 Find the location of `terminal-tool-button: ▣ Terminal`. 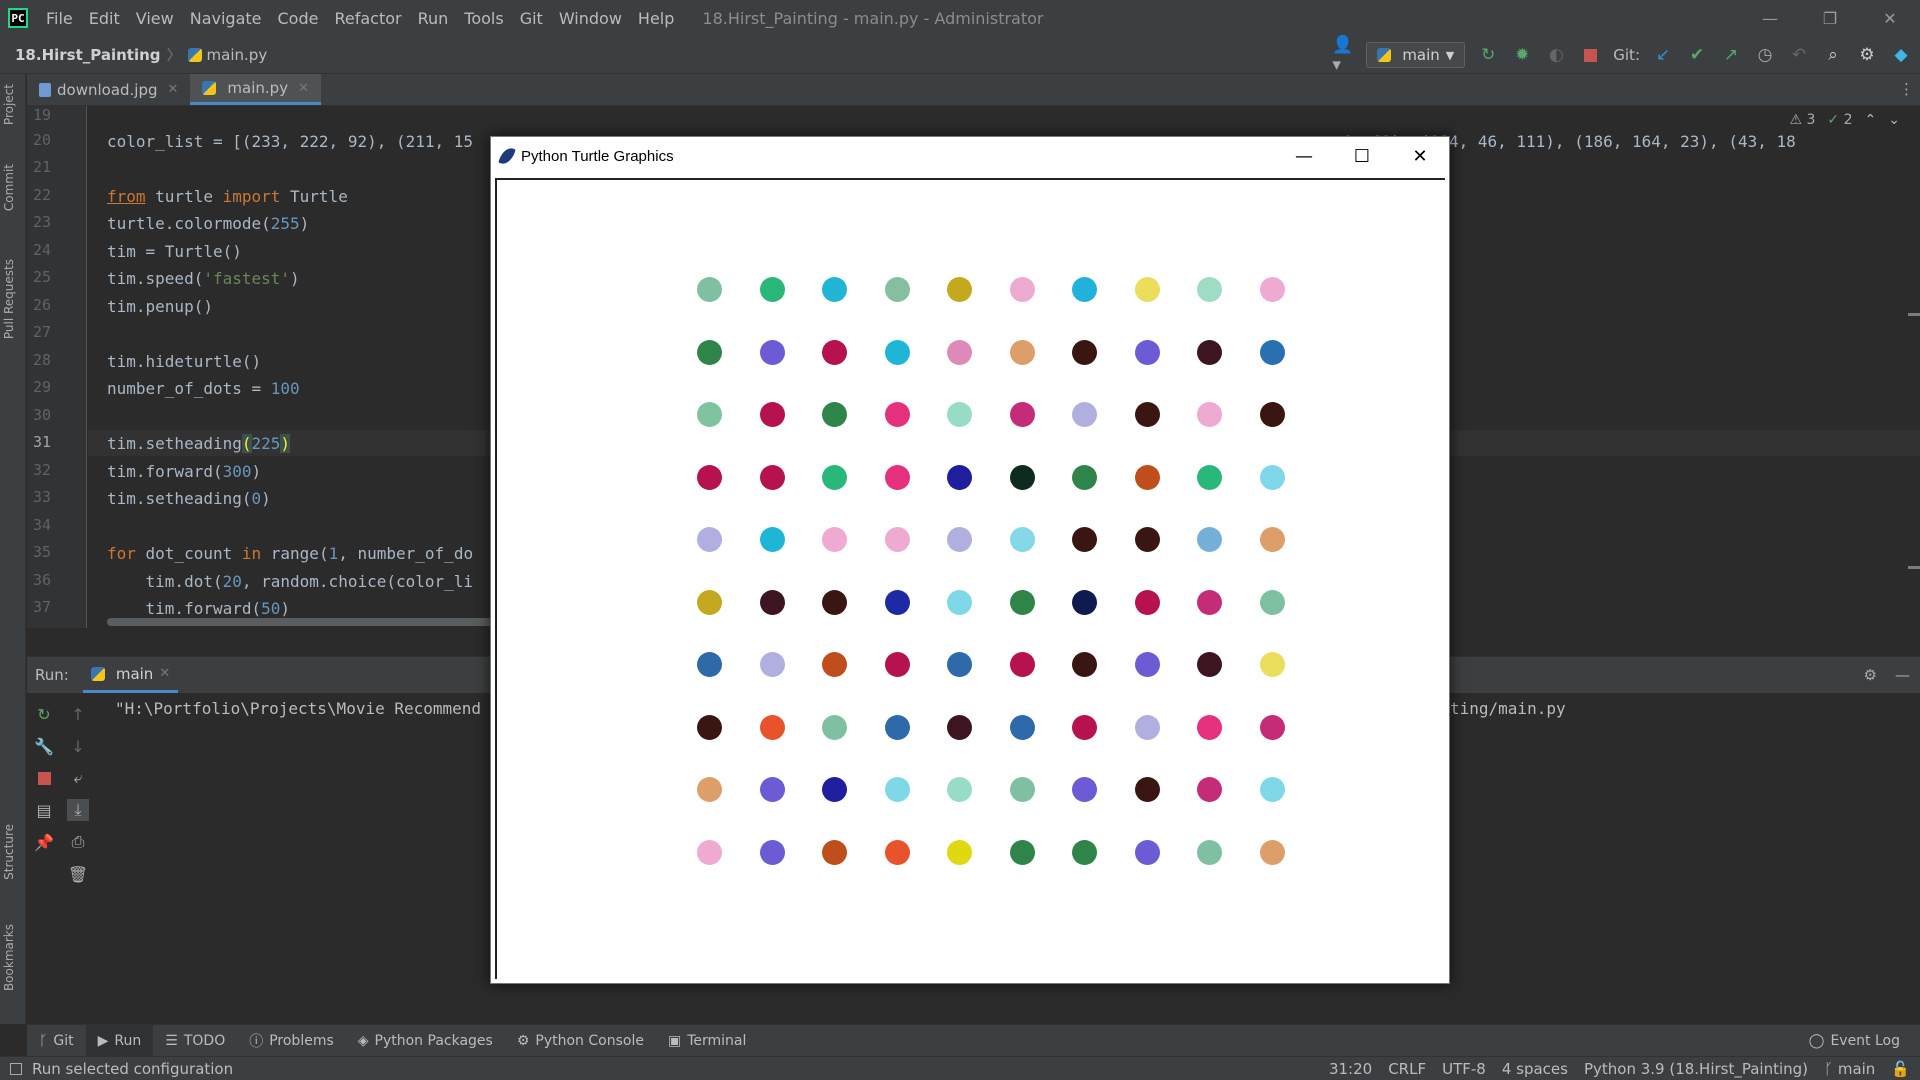

terminal-tool-button: ▣ Terminal is located at coordinates (707, 1041).